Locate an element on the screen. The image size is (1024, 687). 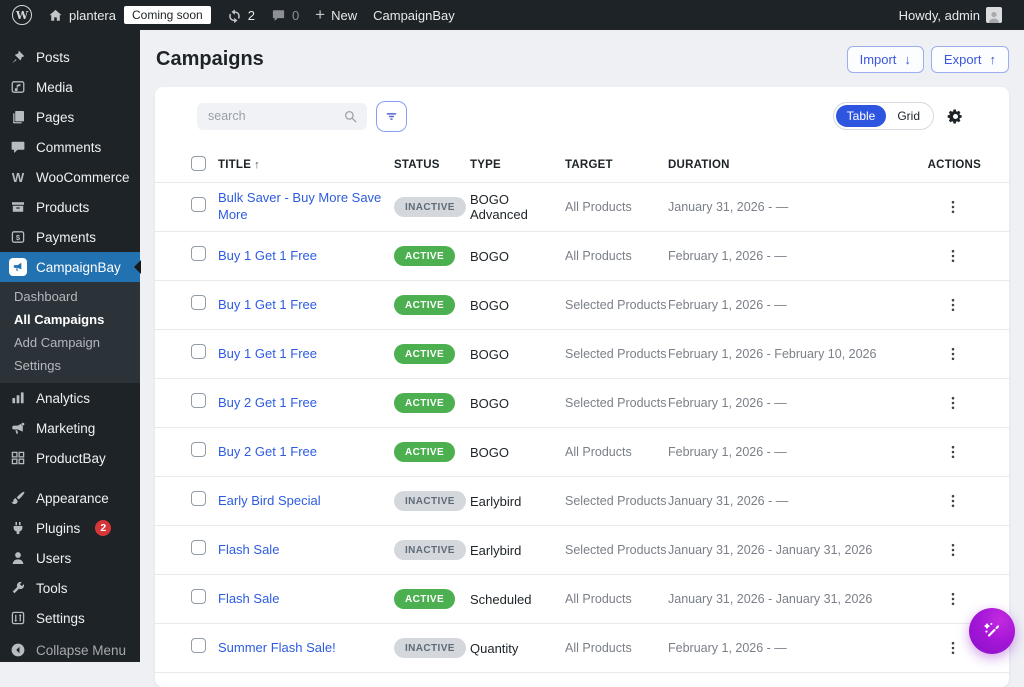
sidebar-item-analytics: Analytics is located at coordinates (70, 398).